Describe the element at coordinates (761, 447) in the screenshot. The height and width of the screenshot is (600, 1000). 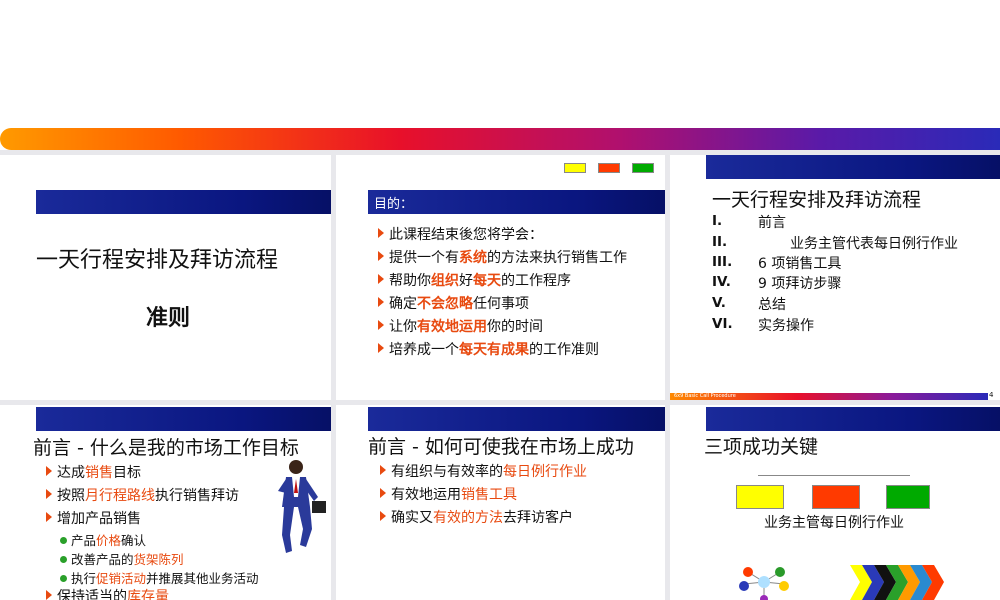
I see `slide-title: 三项成功关键` at that location.